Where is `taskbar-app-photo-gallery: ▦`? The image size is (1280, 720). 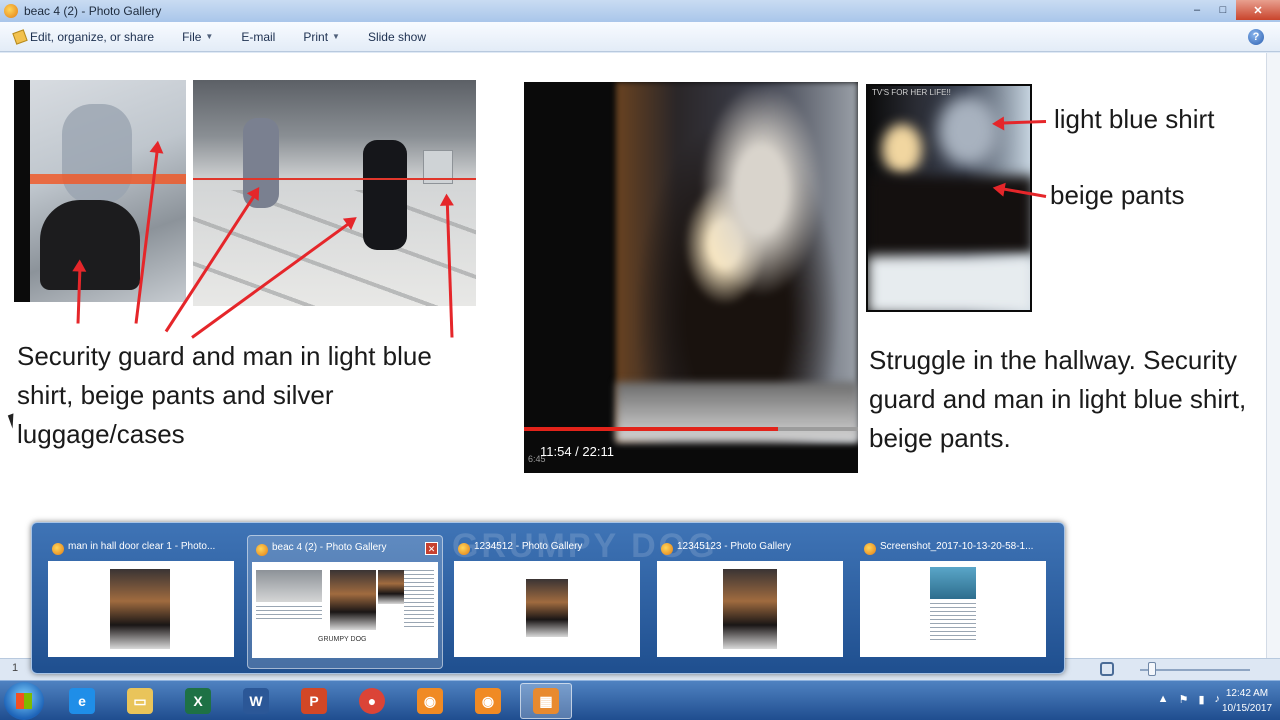
taskbar-app-photo-gallery: ▦ is located at coordinates (546, 701).